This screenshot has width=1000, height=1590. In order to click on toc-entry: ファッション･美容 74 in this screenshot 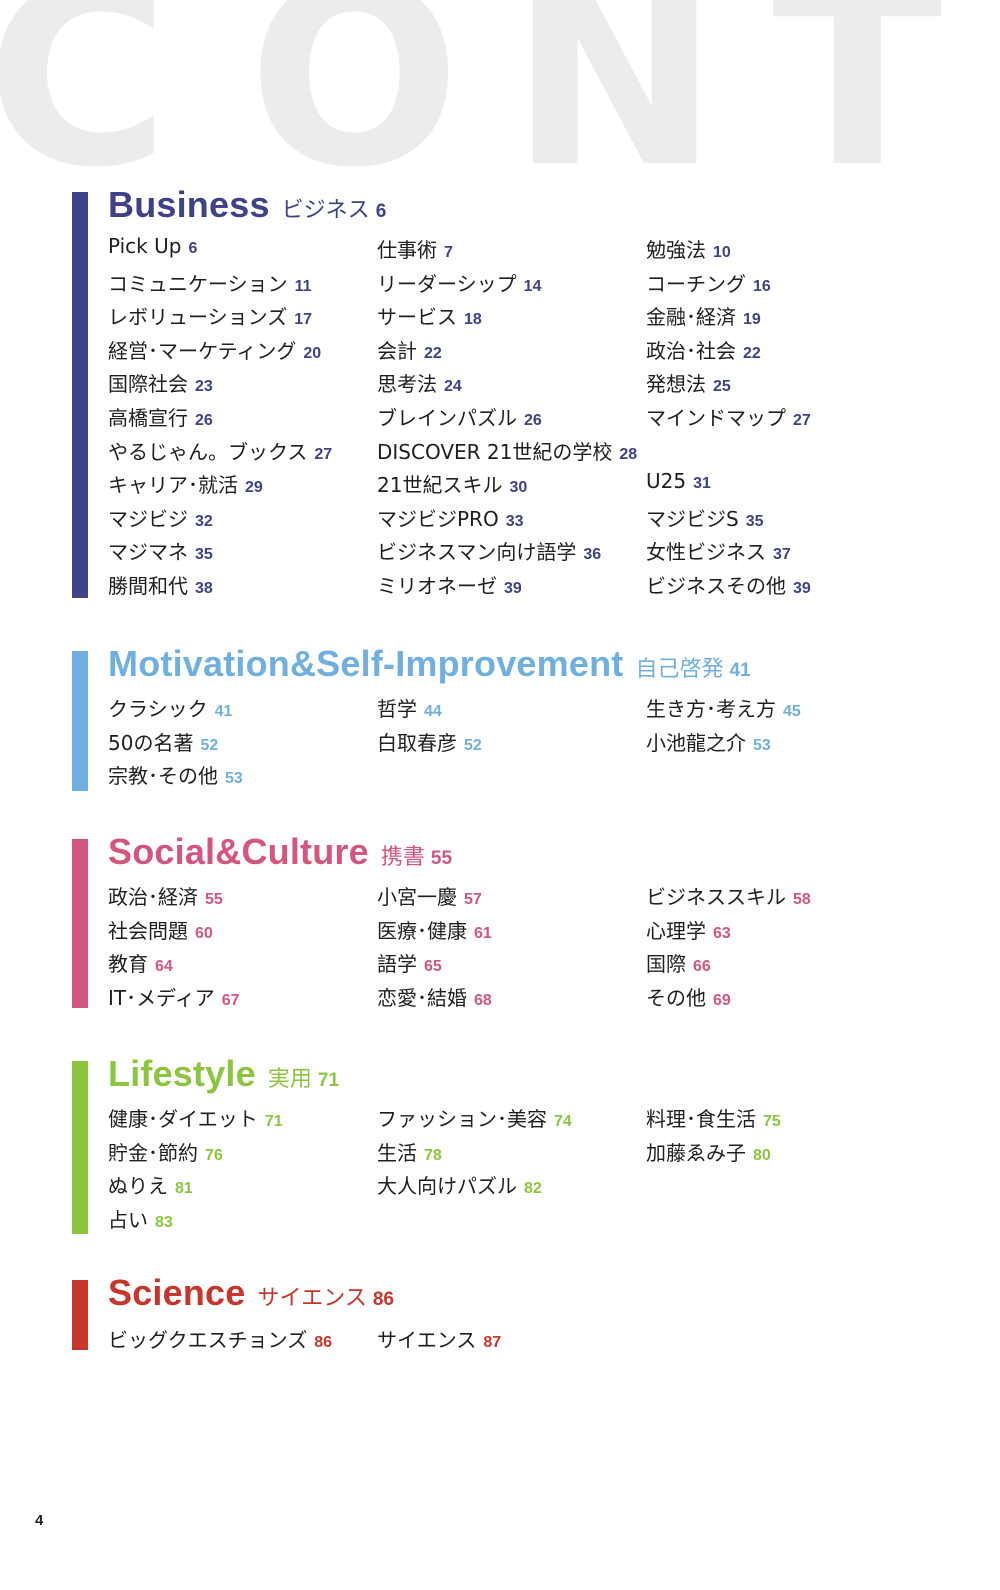, I will do `click(511, 1120)`.